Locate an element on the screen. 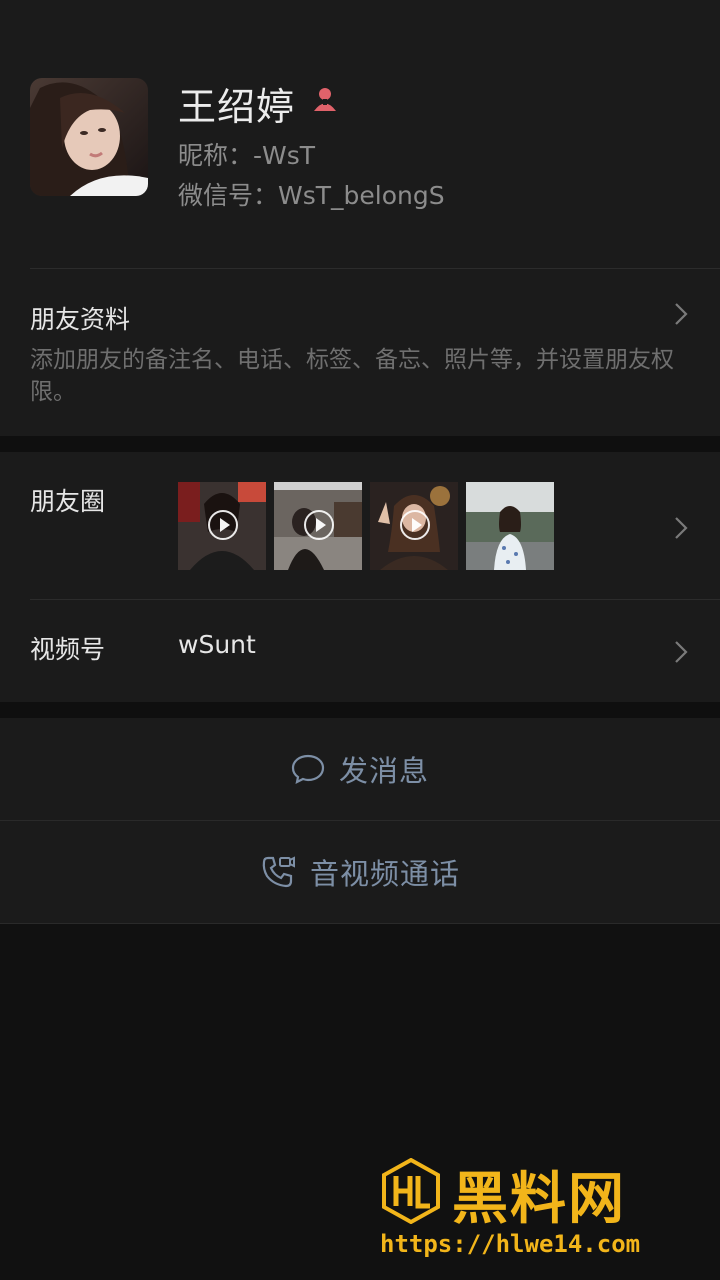 The height and width of the screenshot is (1280, 720). friend-info-title: 朋友资料 is located at coordinates (80, 319).